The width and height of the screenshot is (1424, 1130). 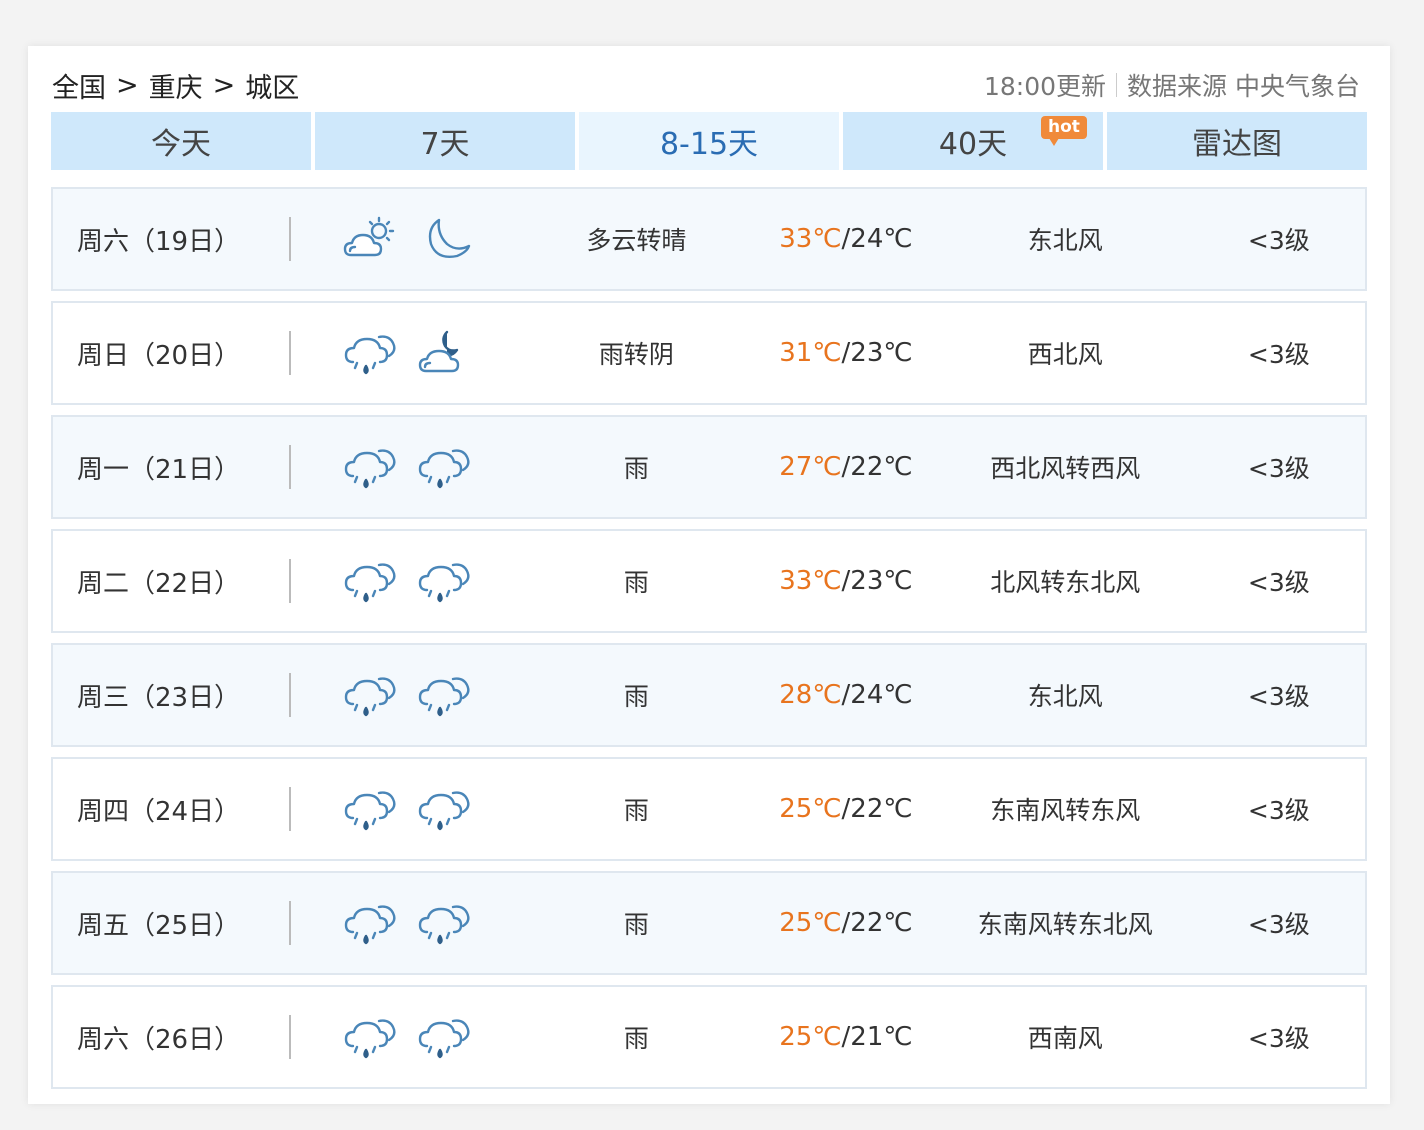 I want to click on temperature-range: 28℃/24℃, so click(x=846, y=695).